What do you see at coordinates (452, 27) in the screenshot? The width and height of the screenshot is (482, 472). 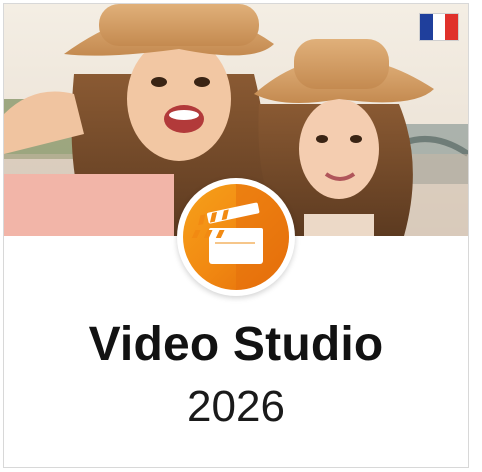 I see `flag-stripe-red` at bounding box center [452, 27].